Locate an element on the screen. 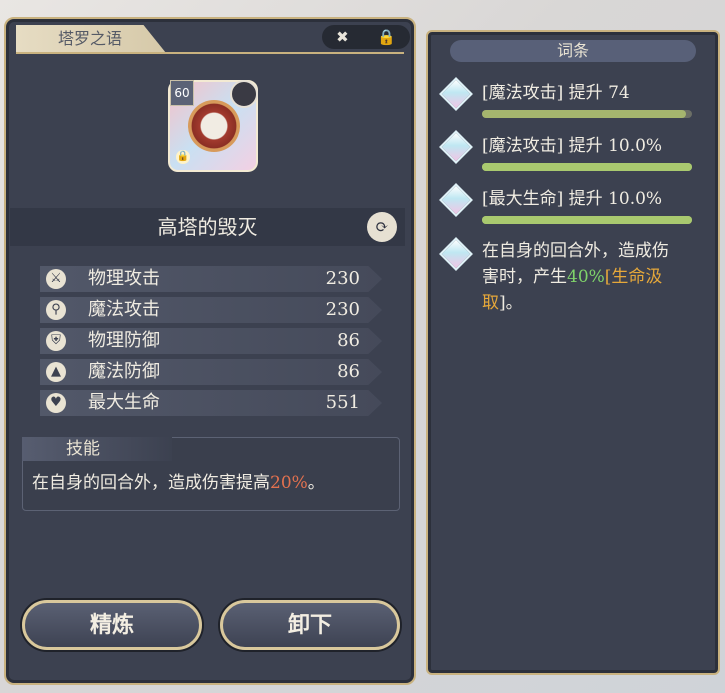  skill-affix-text: 在自身的回合外，造成伤 害时，产生40%[生命汲 取]。 is located at coordinates (590, 277).